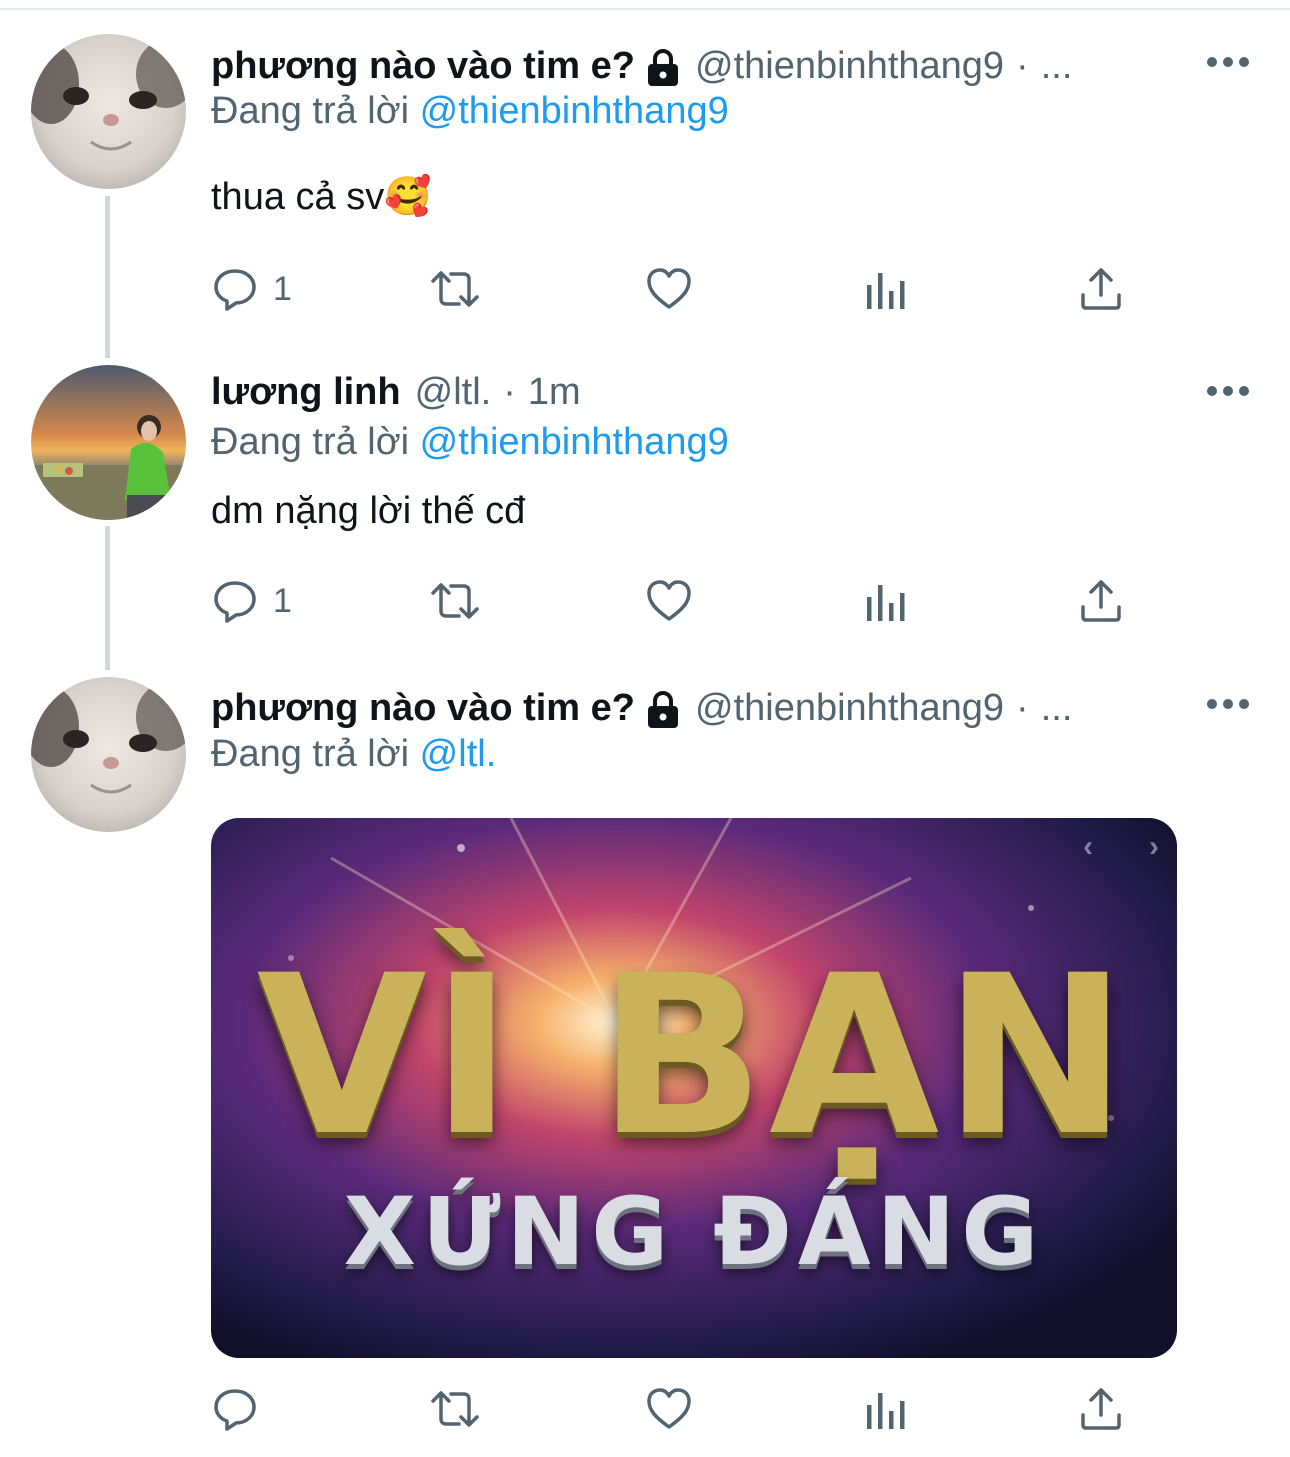 This screenshot has width=1290, height=1457. What do you see at coordinates (368, 511) in the screenshot?
I see `tweet-text: dm nặng lời thế cđ` at bounding box center [368, 511].